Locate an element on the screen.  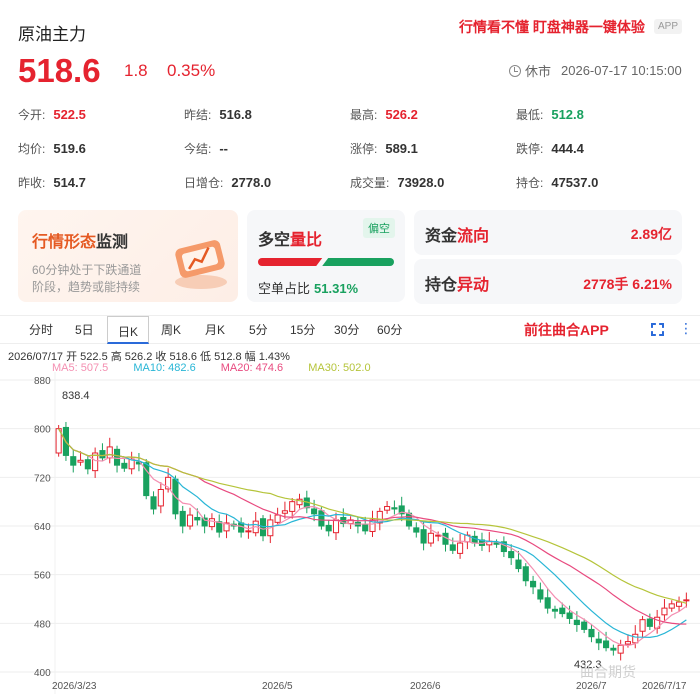
clock-icon is located at coordinates (515, 70).